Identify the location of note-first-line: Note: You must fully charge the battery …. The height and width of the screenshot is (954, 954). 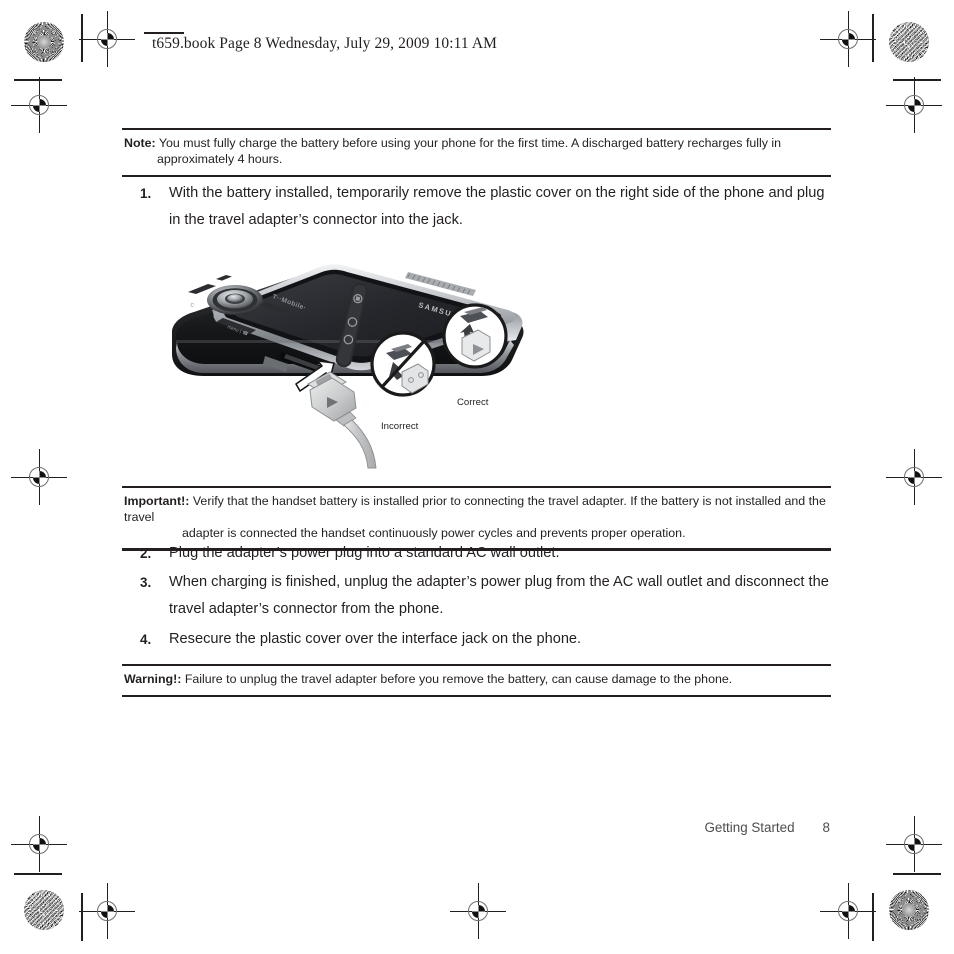
(476, 144).